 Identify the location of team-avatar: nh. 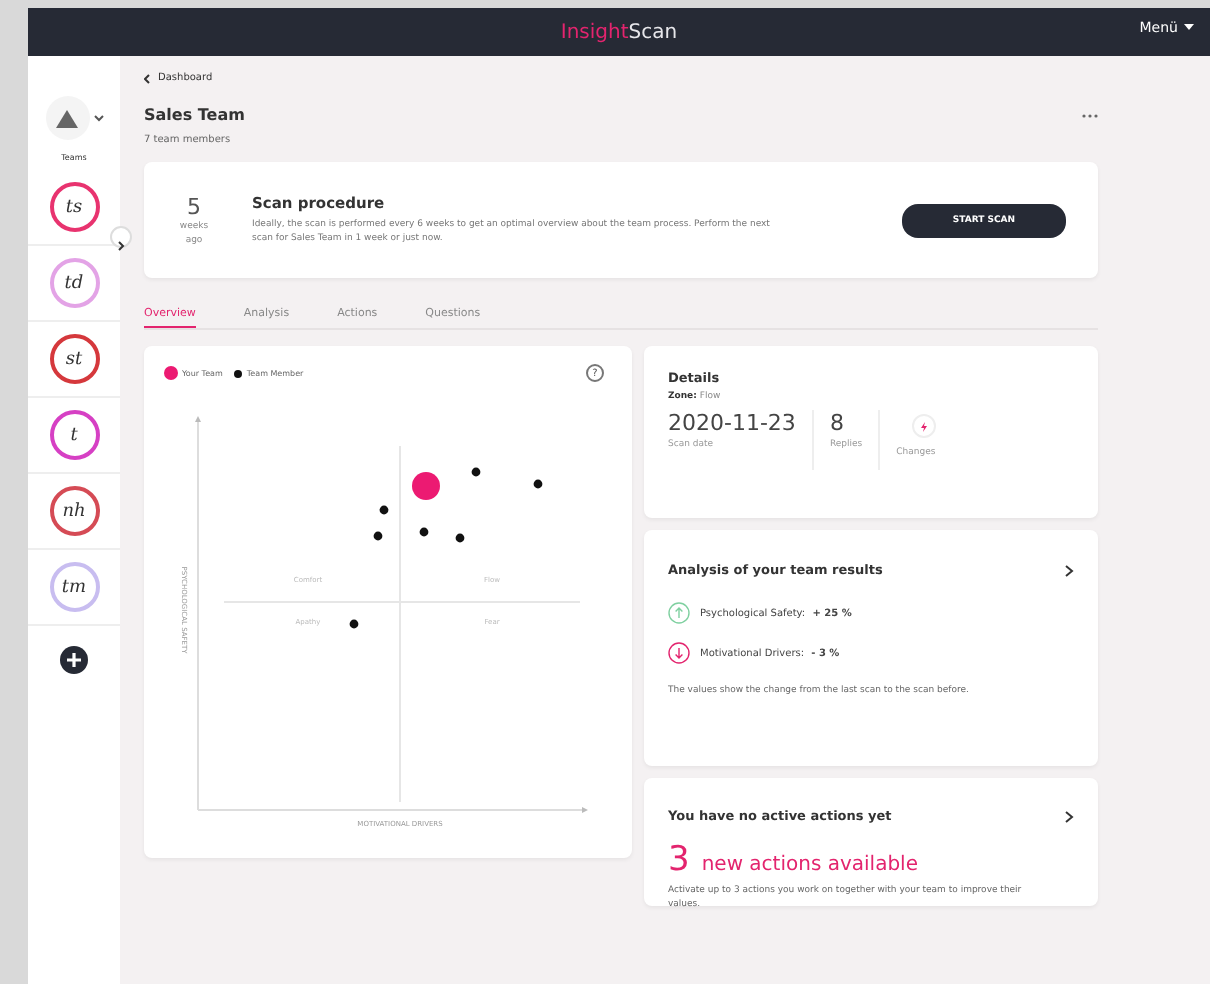
(74, 511).